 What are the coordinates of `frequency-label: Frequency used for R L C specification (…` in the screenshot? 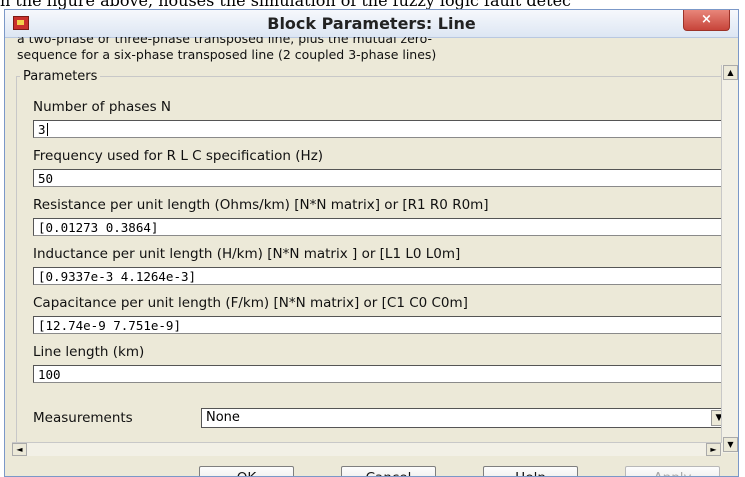 It's located at (178, 156).